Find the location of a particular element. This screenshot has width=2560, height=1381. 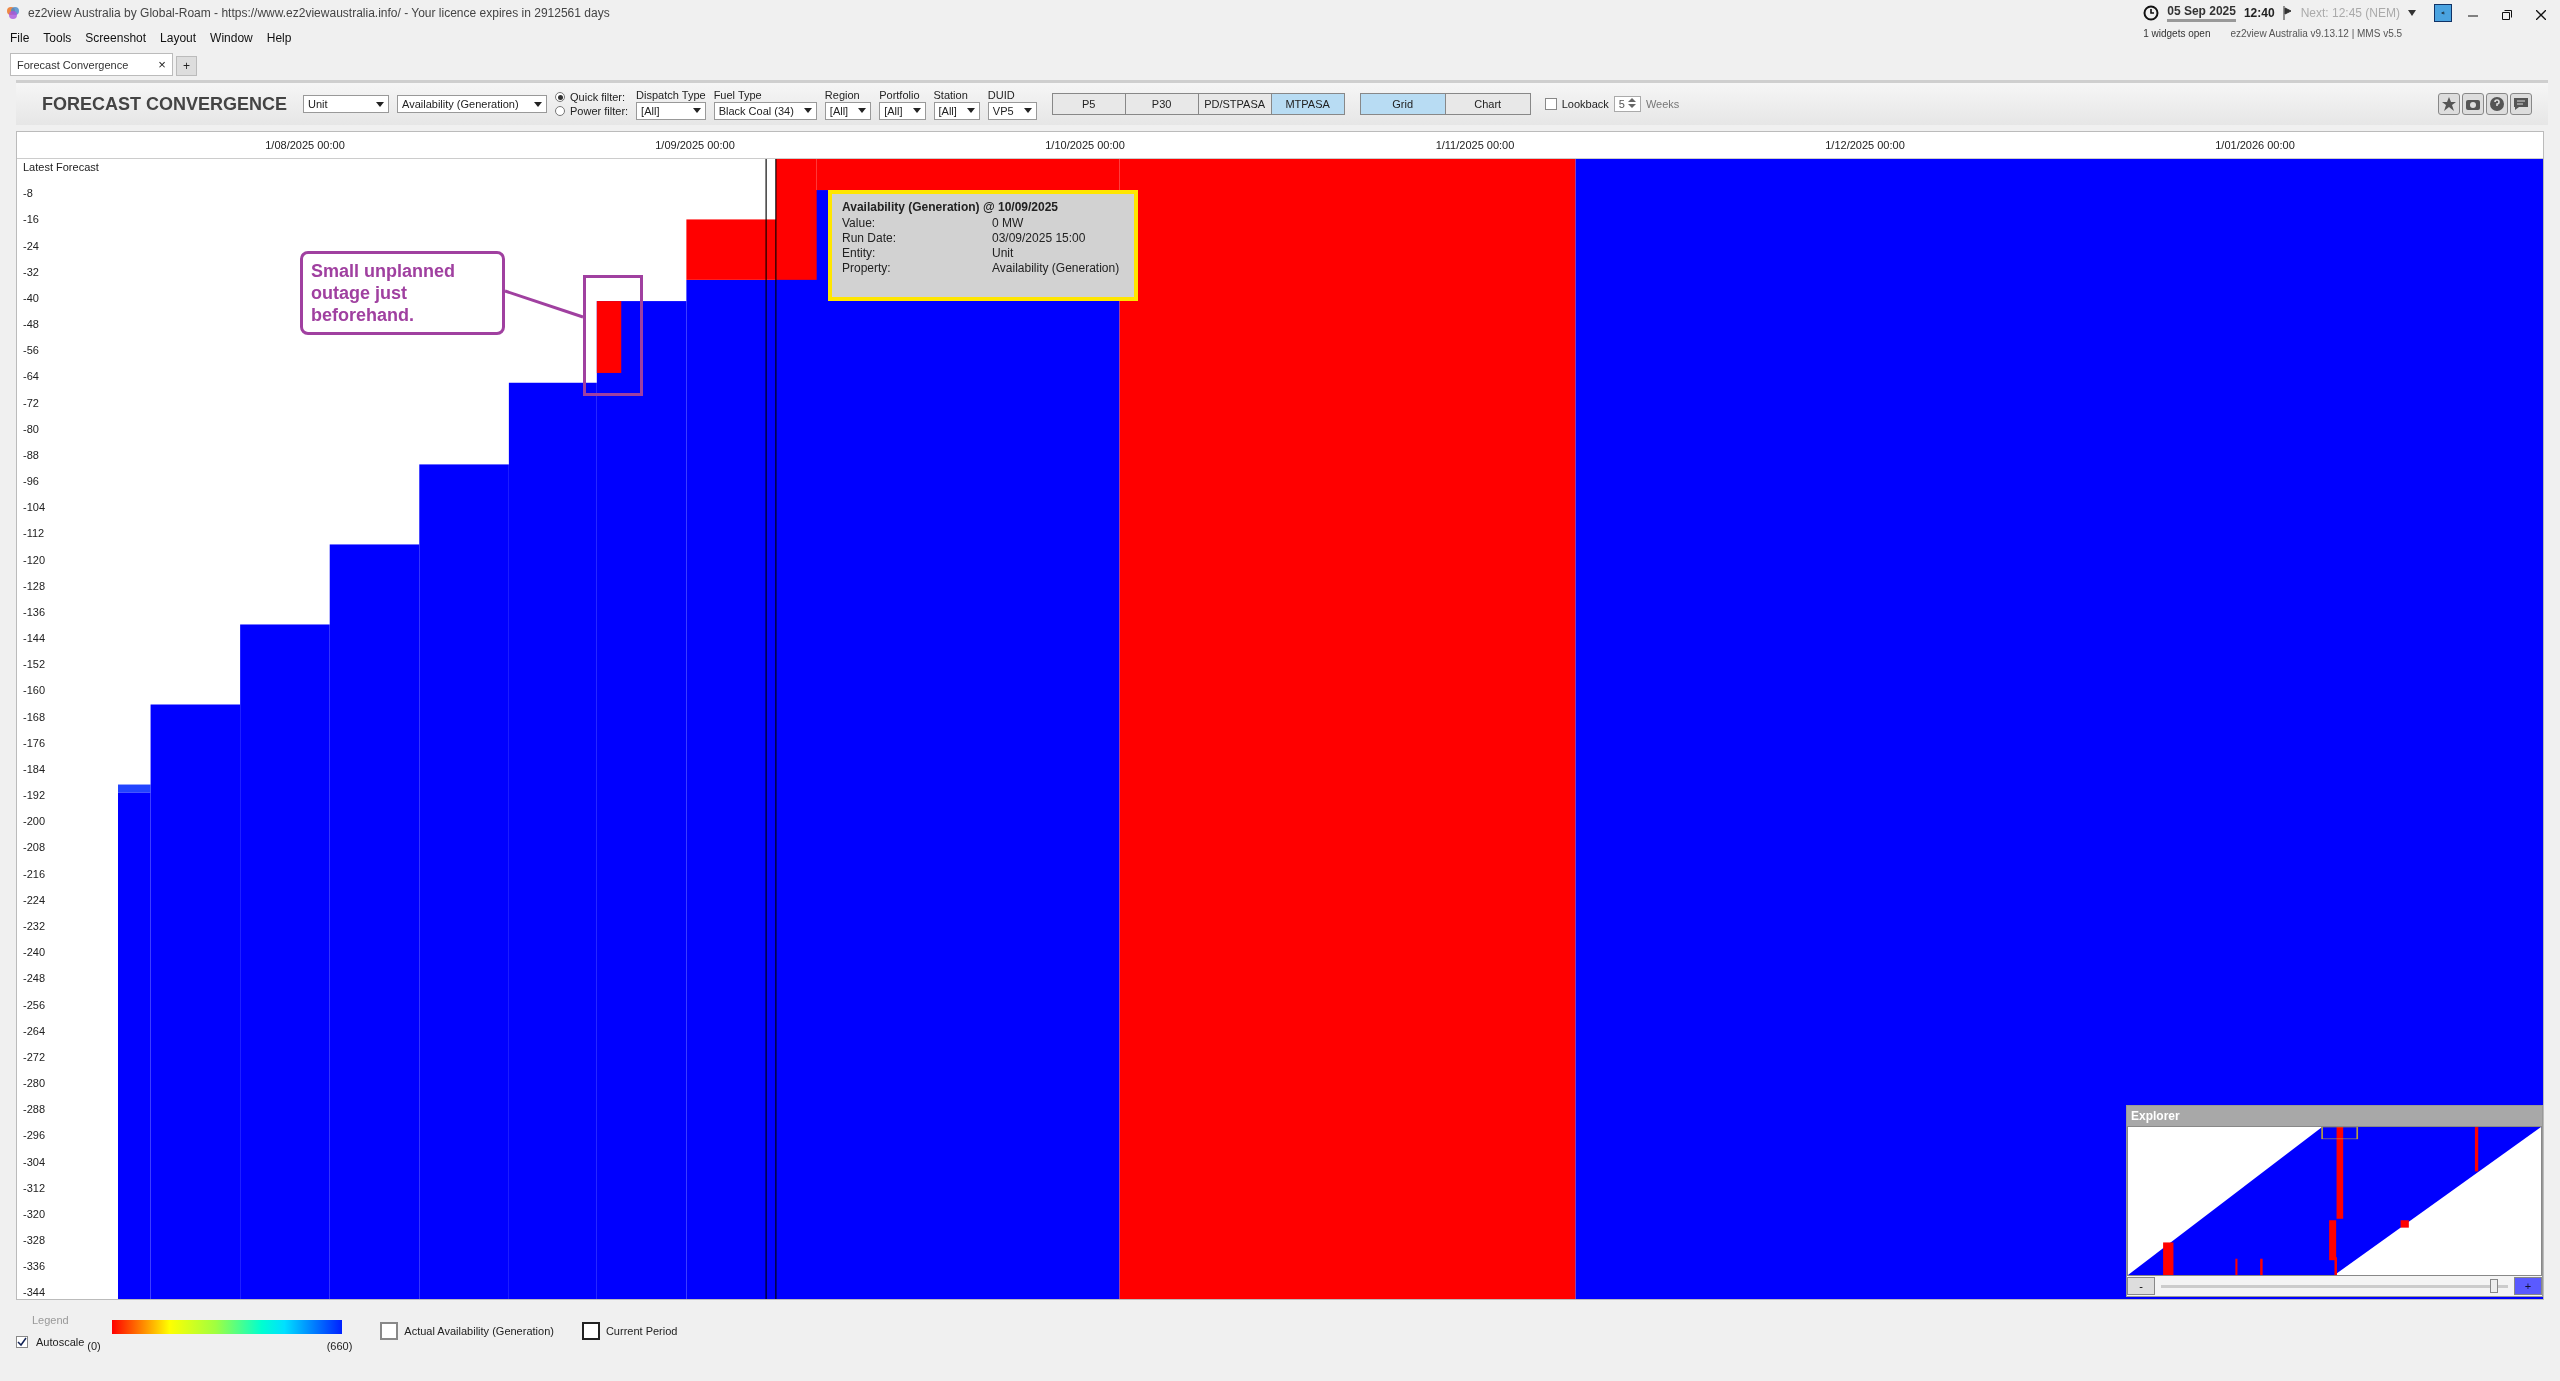

axis-label: -344 is located at coordinates (35, 1292).